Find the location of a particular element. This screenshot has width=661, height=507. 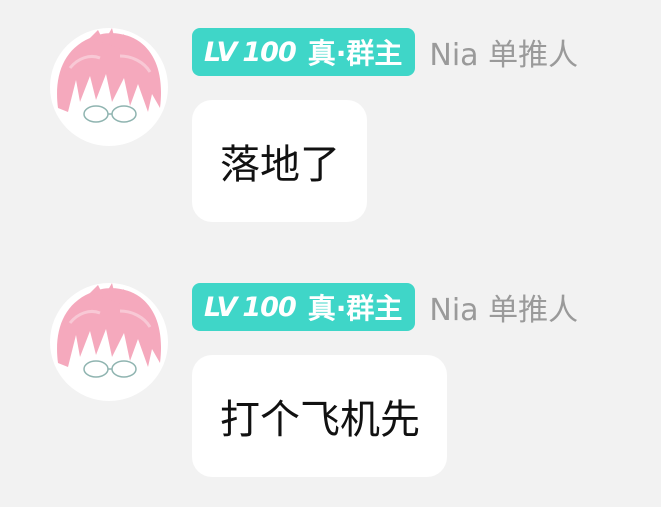

message-bubble: 打个飞机先 is located at coordinates (319, 416).